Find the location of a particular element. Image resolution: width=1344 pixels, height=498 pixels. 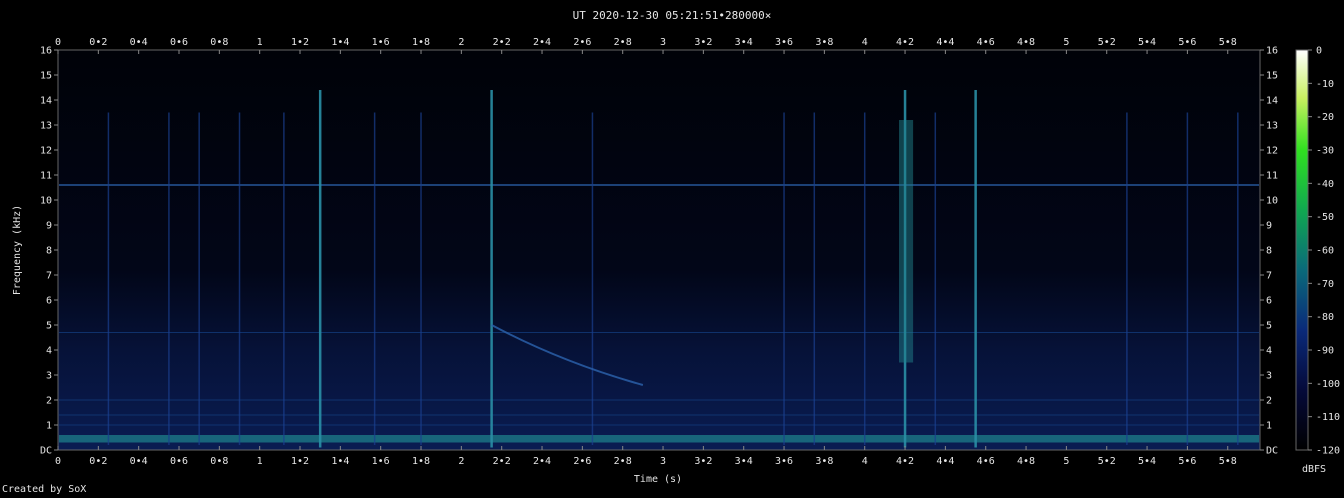

colorbar is located at coordinates (1302, 250).